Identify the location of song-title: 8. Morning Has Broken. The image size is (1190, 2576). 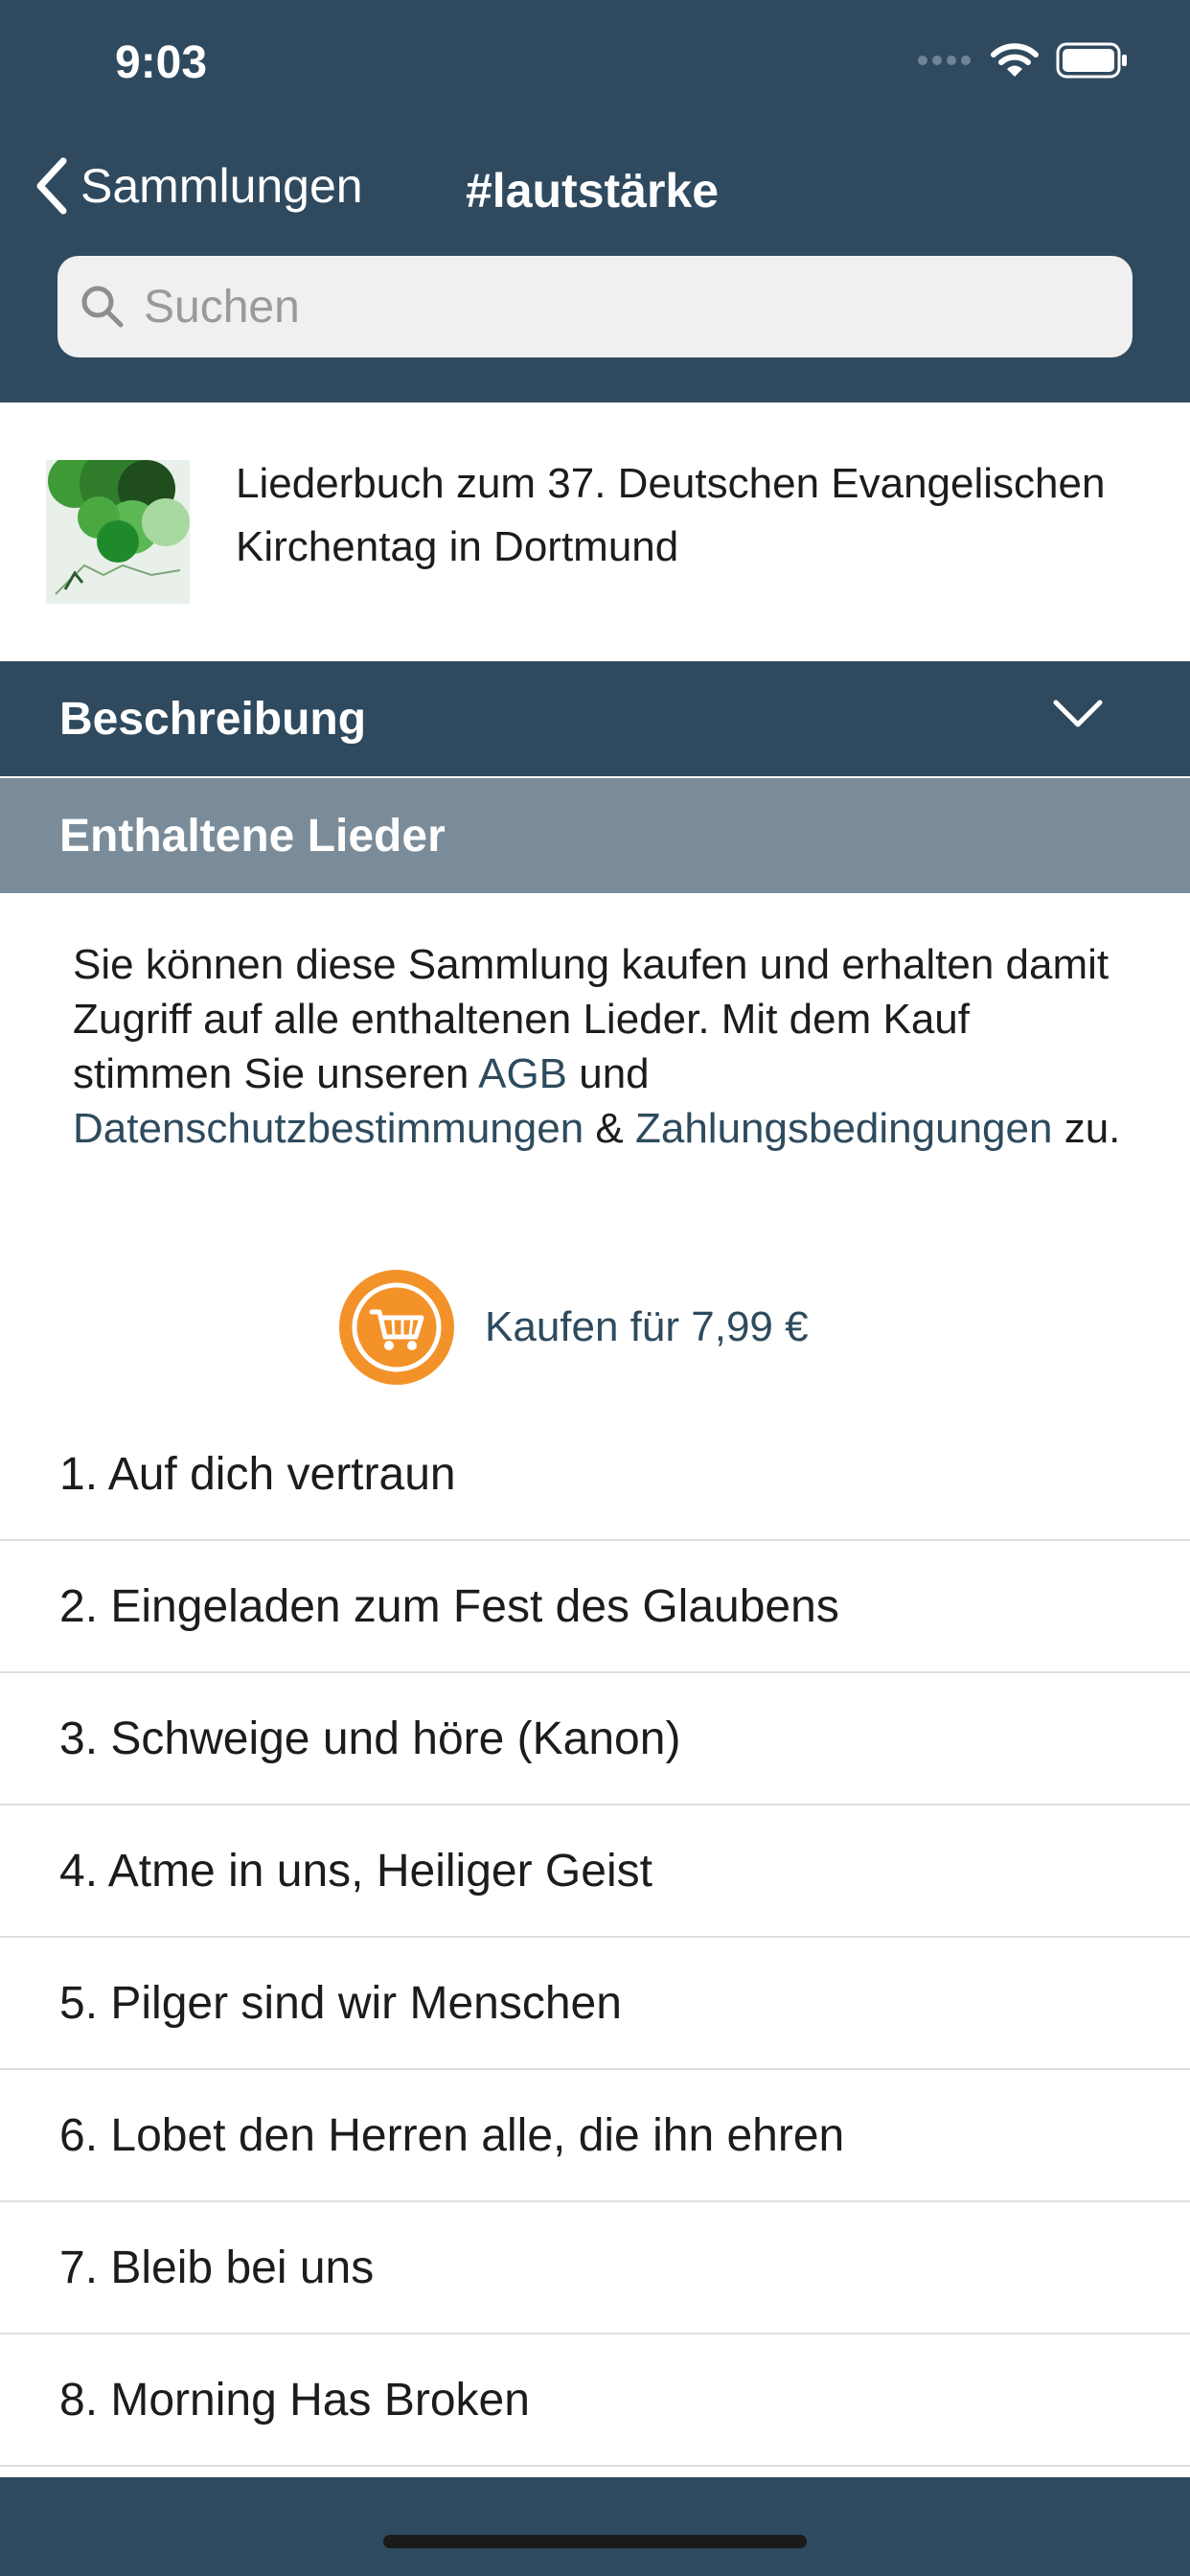
(295, 2400).